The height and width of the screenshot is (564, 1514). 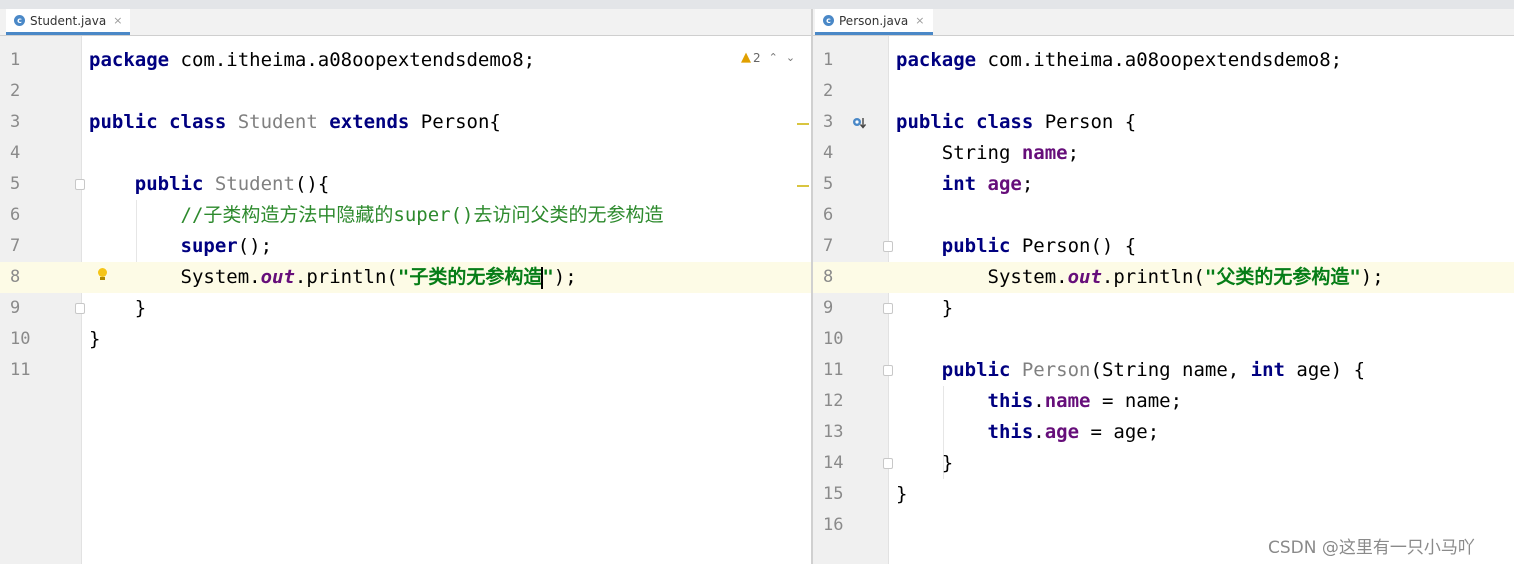 I want to click on code-token: Person() {, so click(x=1073, y=246).